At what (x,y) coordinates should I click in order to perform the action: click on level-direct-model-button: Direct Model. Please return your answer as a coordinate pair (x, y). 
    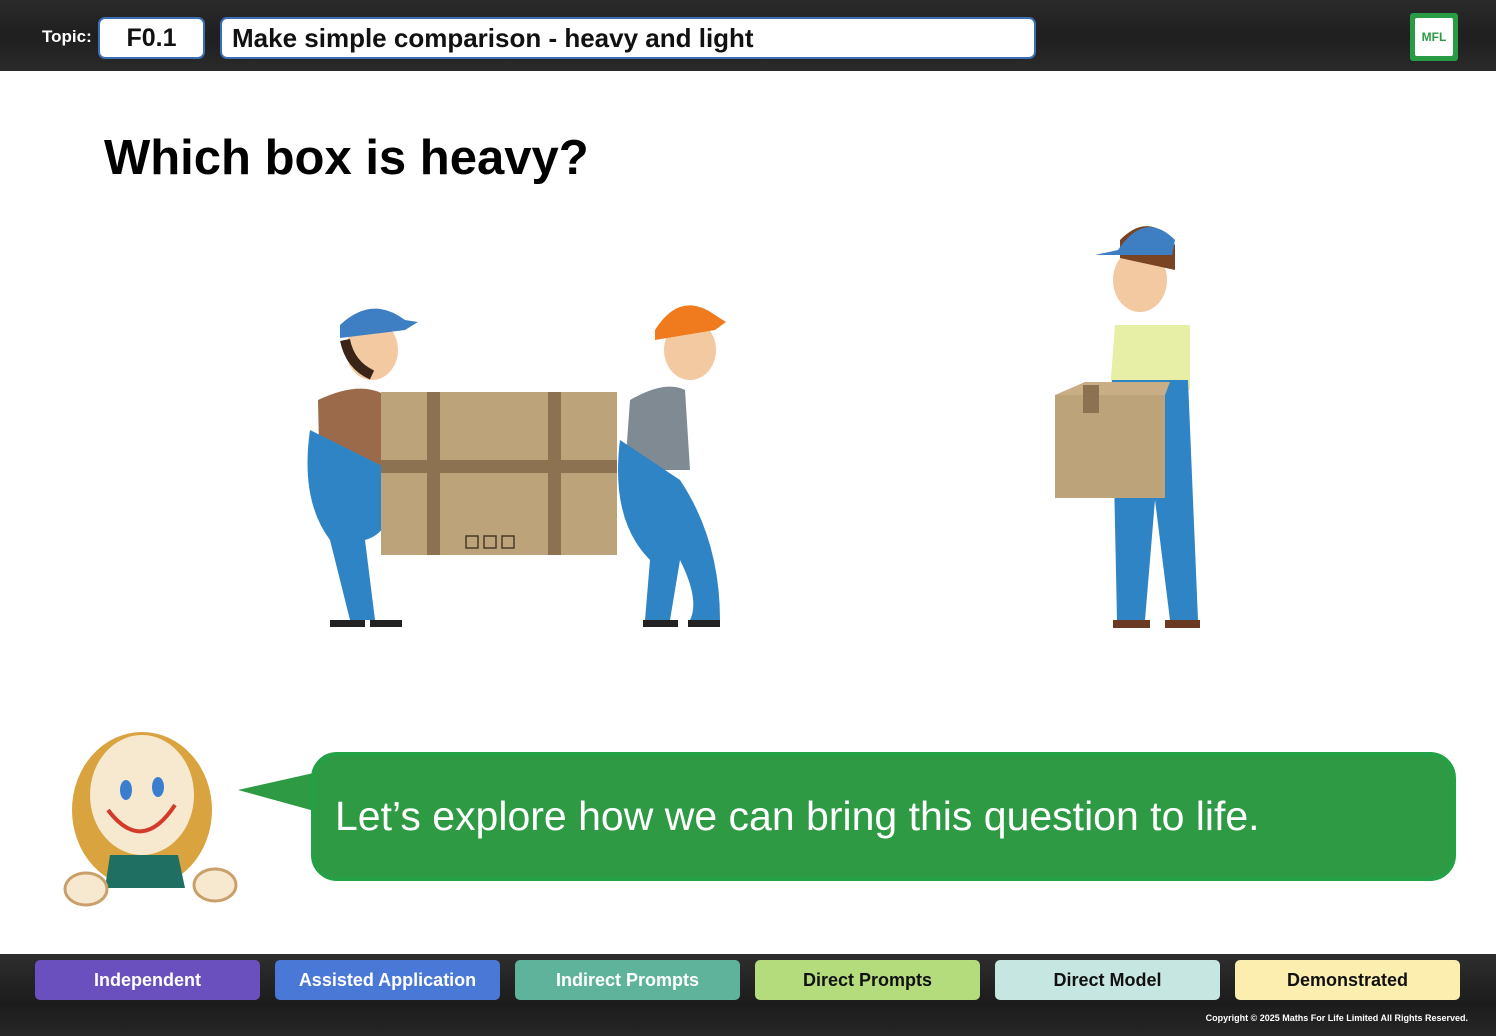
    Looking at the image, I should click on (1107, 980).